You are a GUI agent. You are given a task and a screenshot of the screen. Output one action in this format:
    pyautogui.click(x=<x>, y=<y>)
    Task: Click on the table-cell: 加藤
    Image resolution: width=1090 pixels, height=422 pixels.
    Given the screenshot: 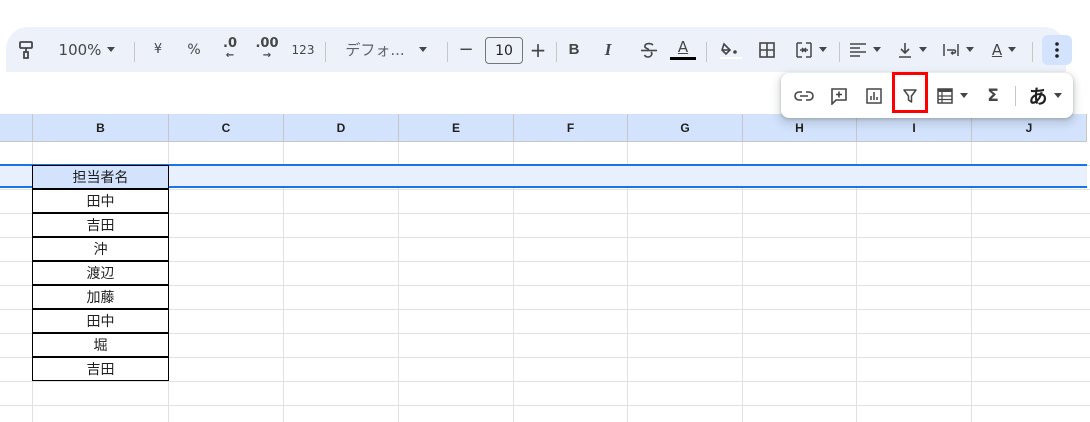 What is the action you would take?
    pyautogui.click(x=100, y=297)
    